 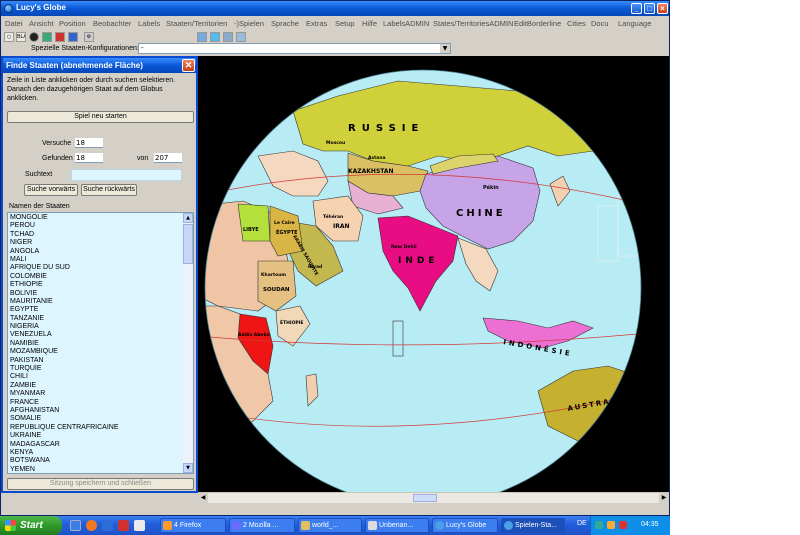 What do you see at coordinates (96, 218) in the screenshot?
I see `list-item: MONGOLIE` at bounding box center [96, 218].